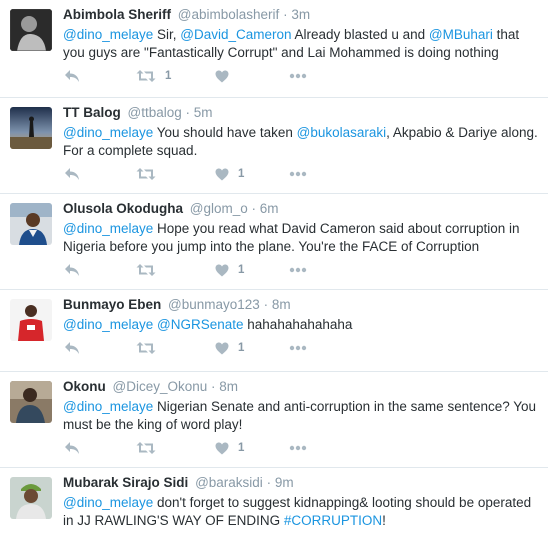 This screenshot has height=539, width=548. I want to click on mention-link: @NGRSenate, so click(200, 324).